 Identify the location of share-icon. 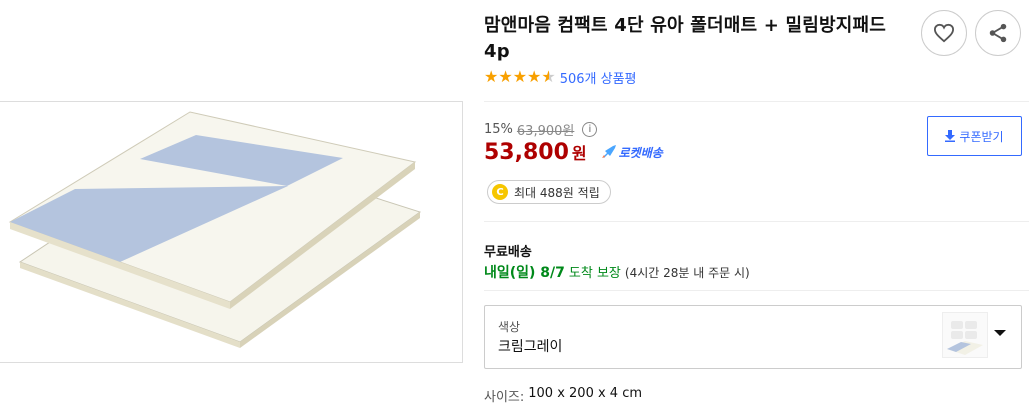
(998, 33).